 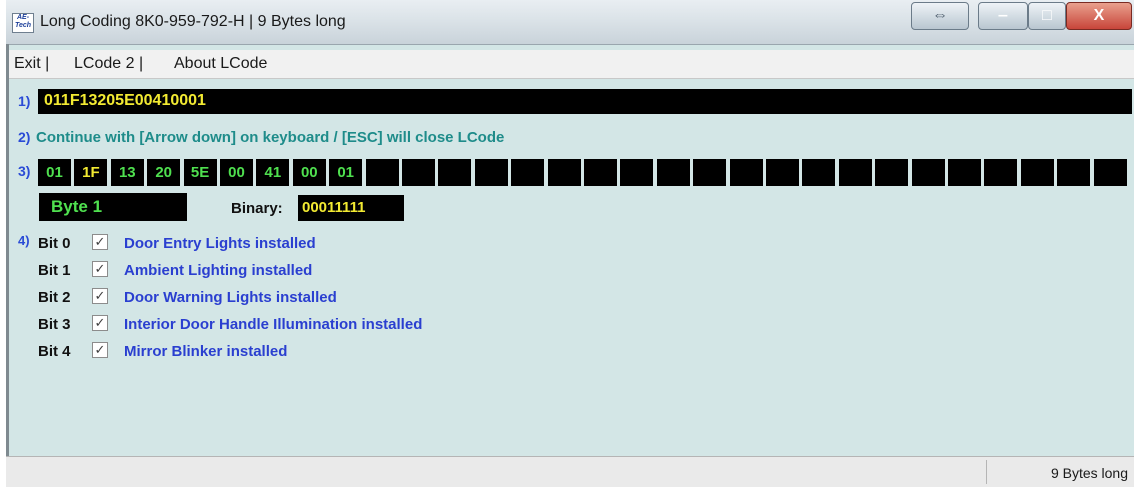 What do you see at coordinates (24, 240) in the screenshot?
I see `row4-label: 4)` at bounding box center [24, 240].